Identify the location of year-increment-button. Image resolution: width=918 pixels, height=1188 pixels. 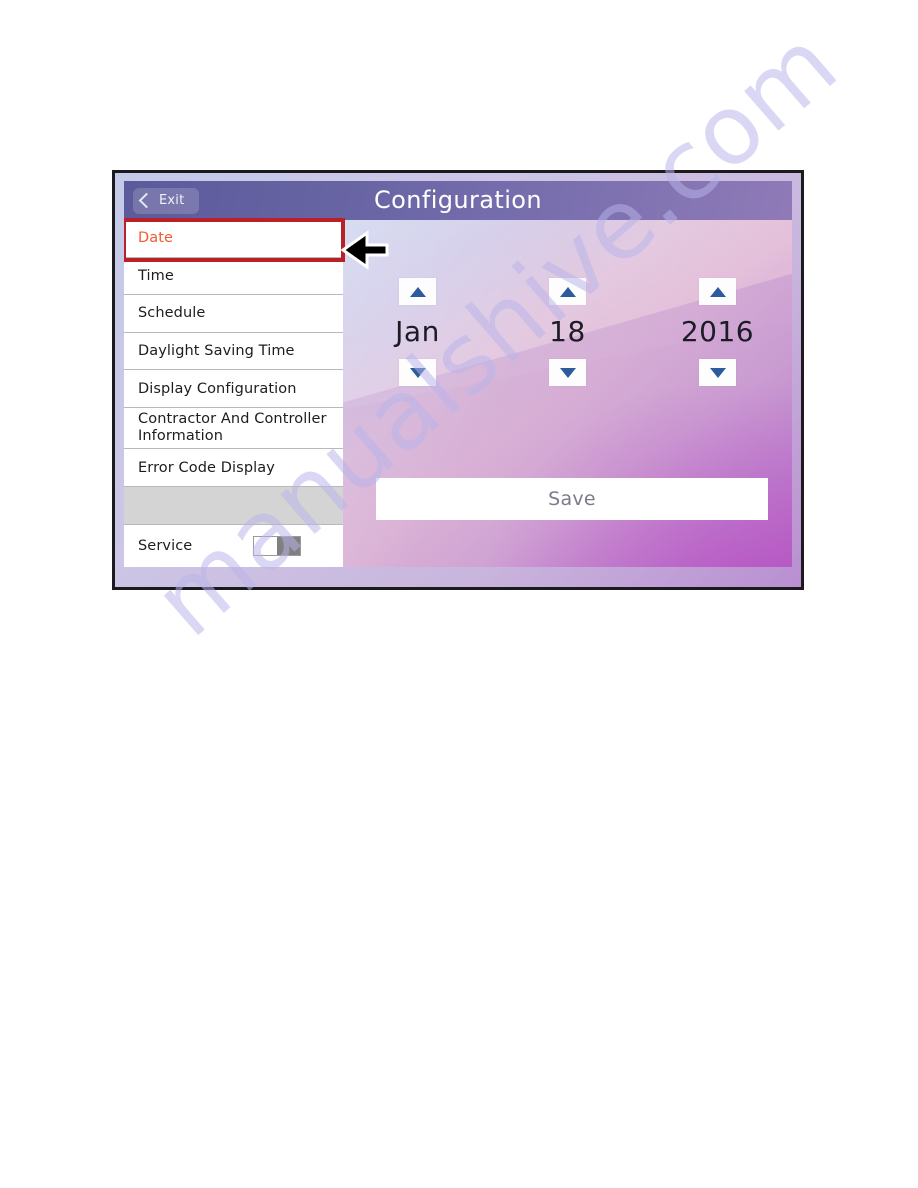
(717, 291).